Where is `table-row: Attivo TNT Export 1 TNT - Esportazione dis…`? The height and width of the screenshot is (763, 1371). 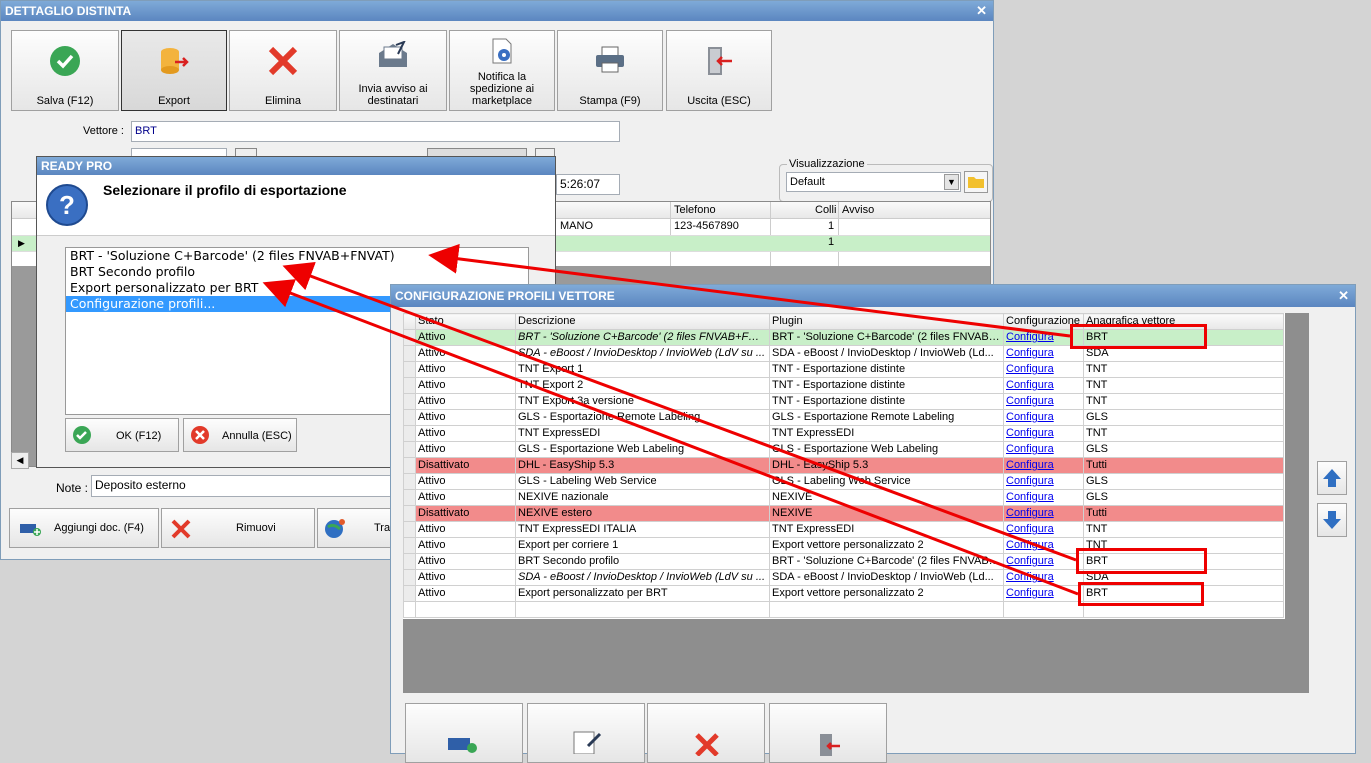 table-row: Attivo TNT Export 1 TNT - Esportazione dis… is located at coordinates (843, 369).